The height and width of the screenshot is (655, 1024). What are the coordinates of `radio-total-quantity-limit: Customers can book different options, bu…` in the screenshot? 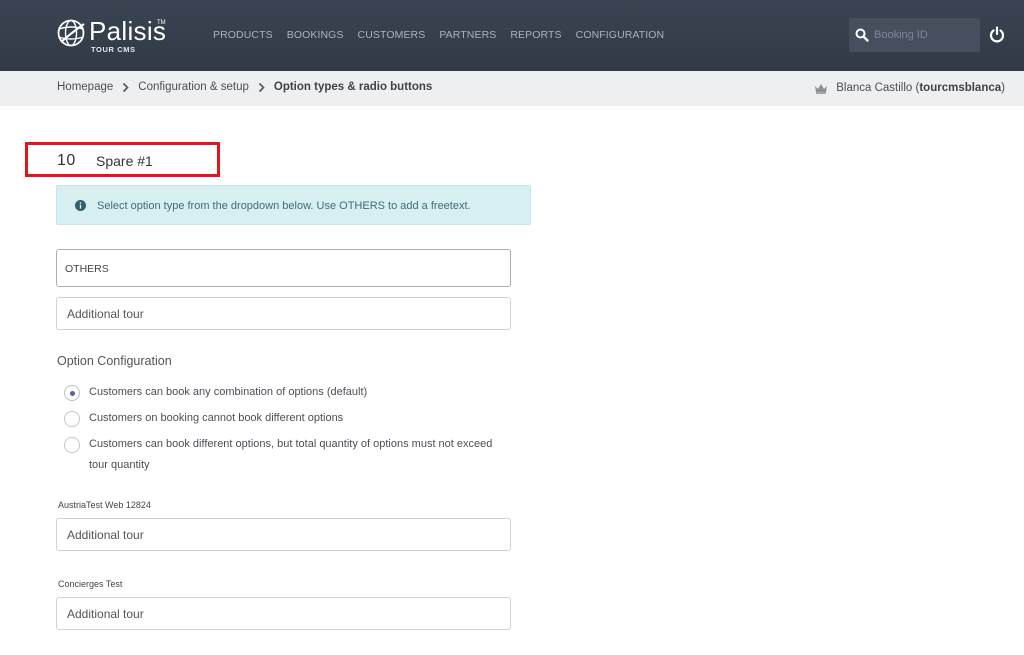 It's located at (281, 456).